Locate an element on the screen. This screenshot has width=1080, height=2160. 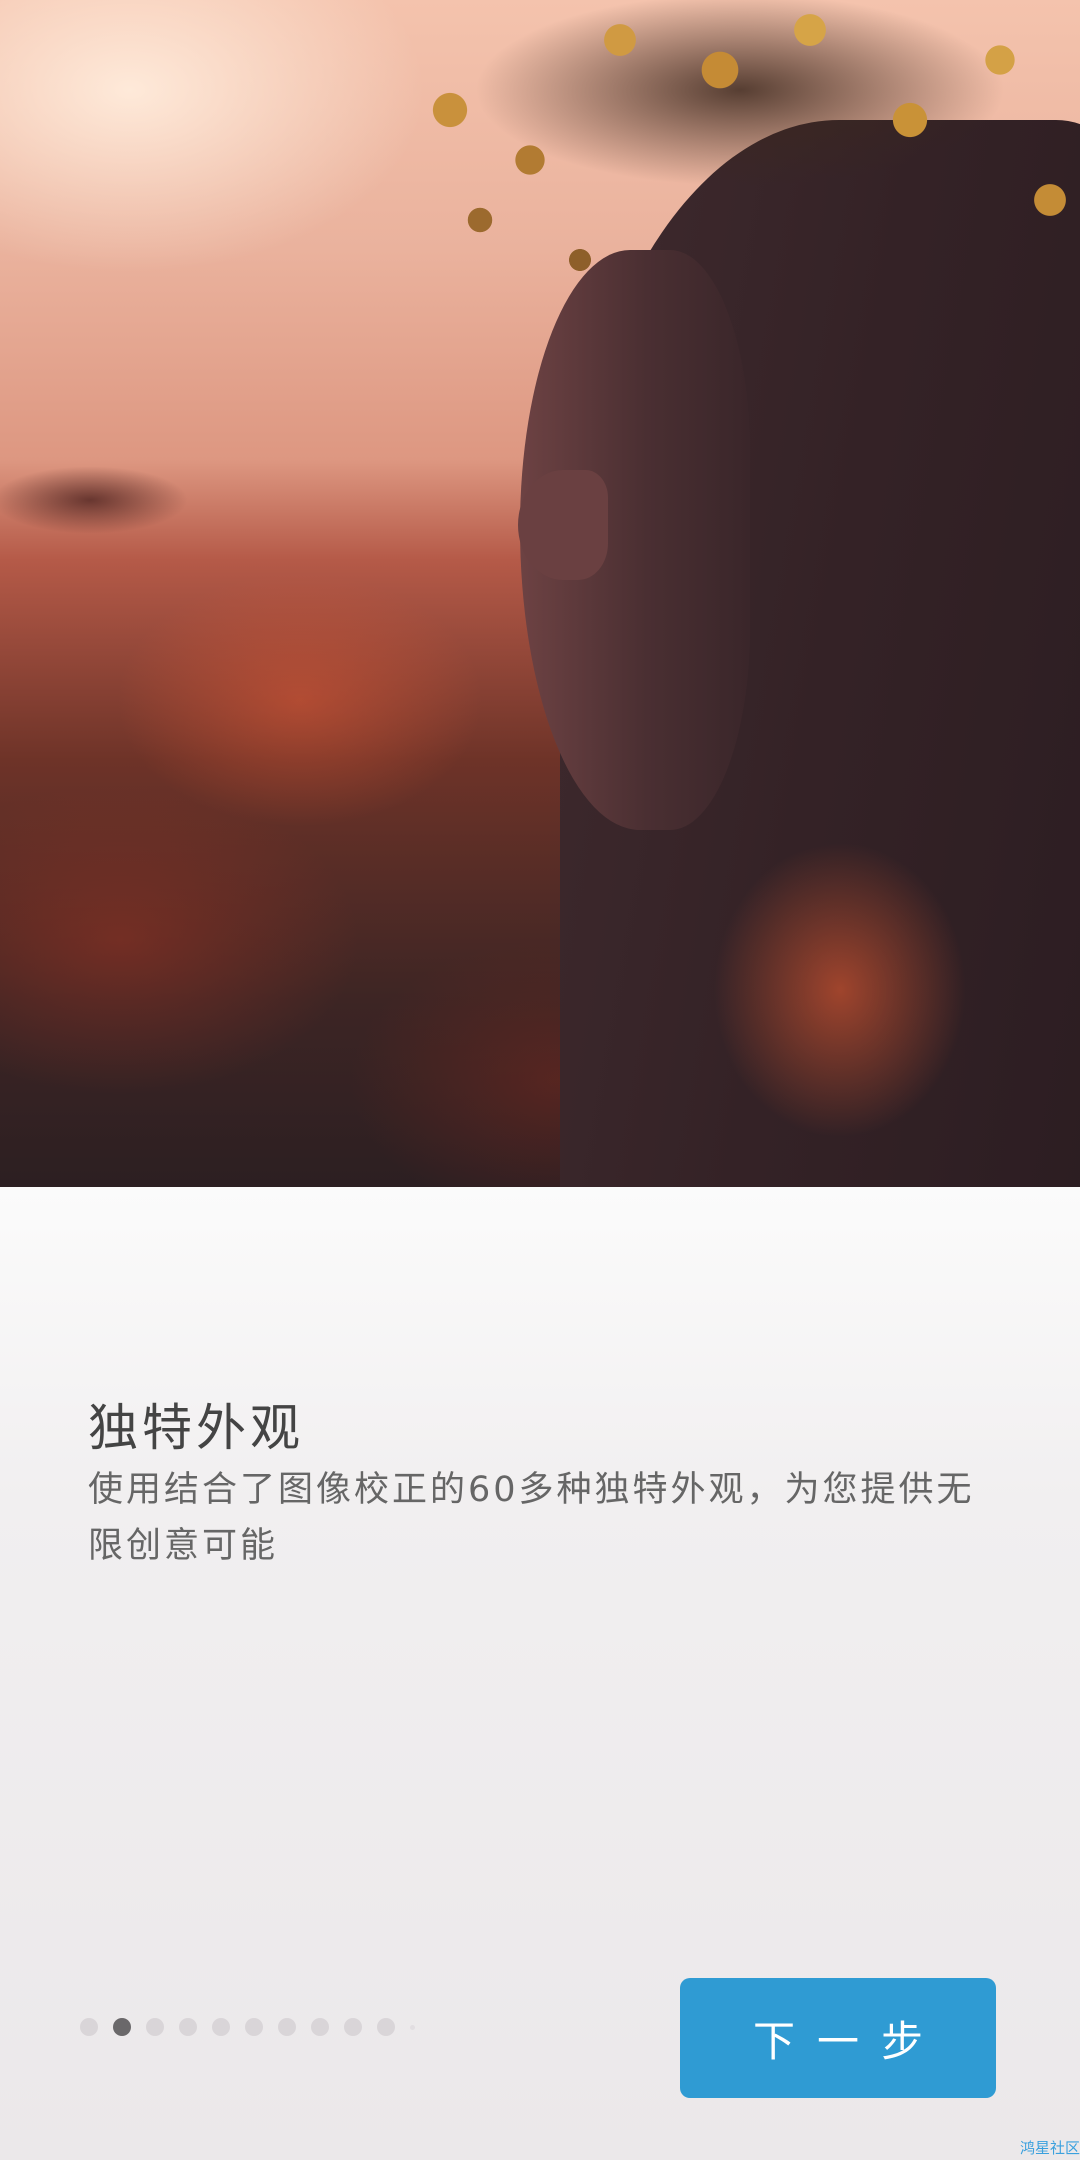
next-button: 下一步 is located at coordinates (838, 2038).